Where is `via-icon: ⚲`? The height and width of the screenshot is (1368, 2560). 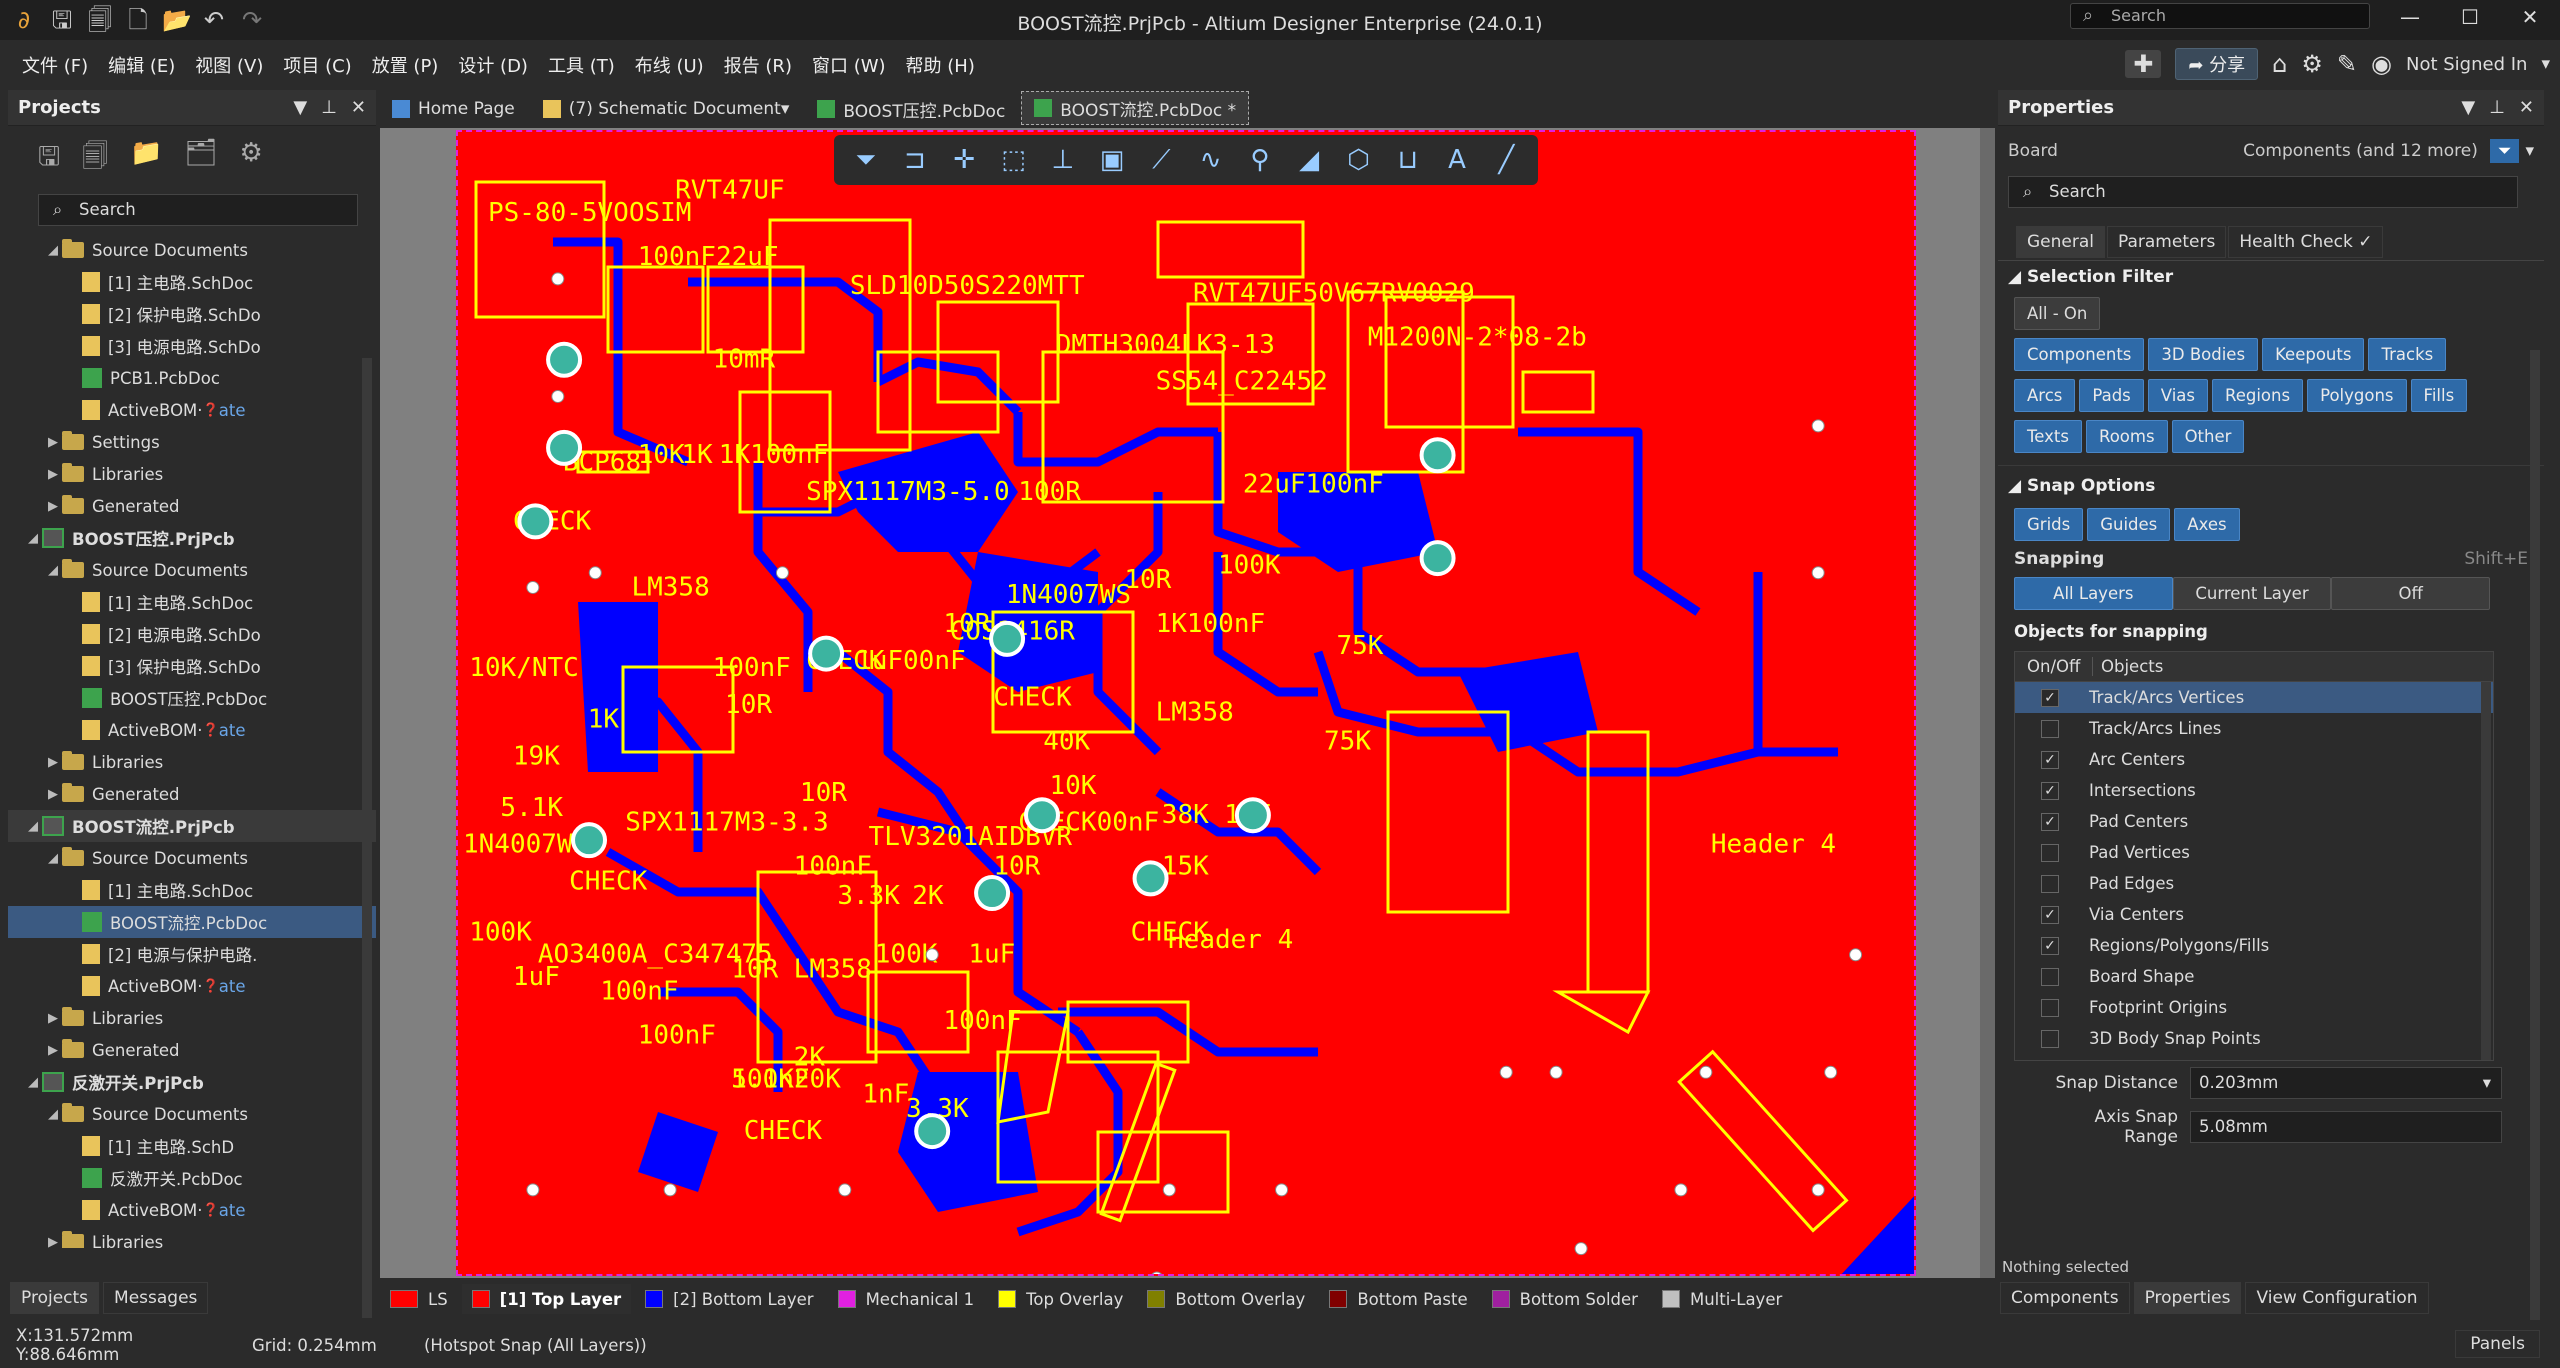
via-icon: ⚲ is located at coordinates (1259, 160).